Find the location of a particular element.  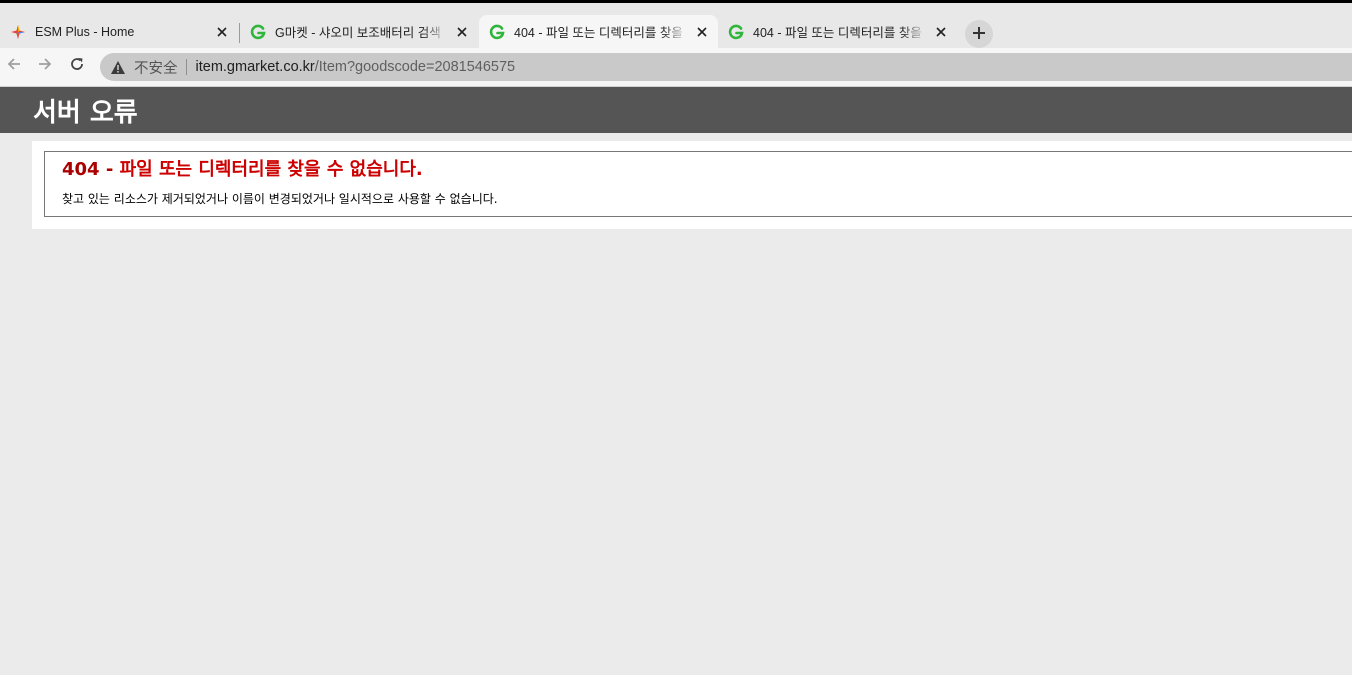

address-divider is located at coordinates (186, 67).